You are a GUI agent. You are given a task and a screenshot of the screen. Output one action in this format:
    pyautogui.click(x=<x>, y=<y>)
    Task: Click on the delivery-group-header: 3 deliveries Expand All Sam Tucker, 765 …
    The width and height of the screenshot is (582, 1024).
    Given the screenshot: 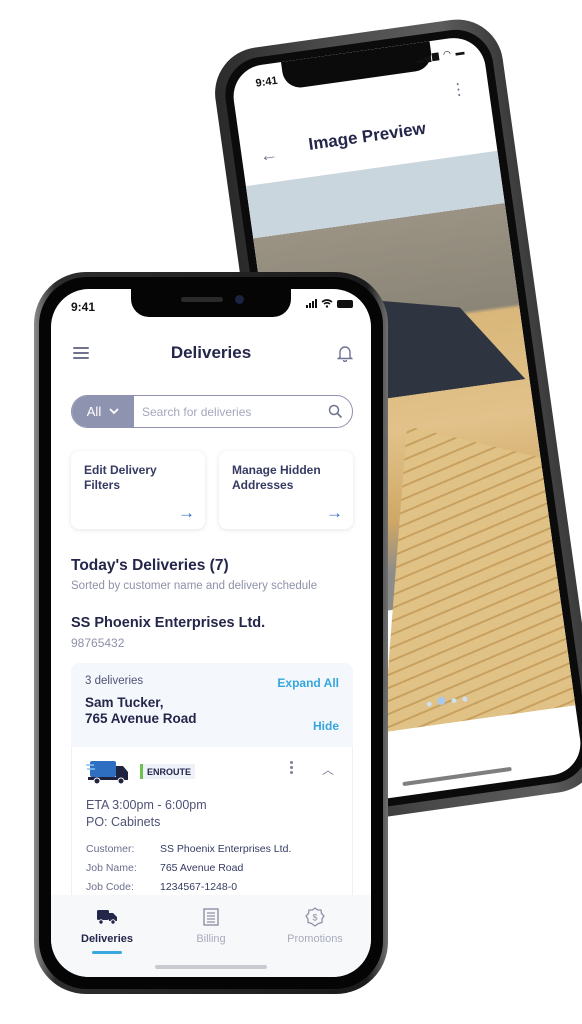 What is the action you would take?
    pyautogui.click(x=212, y=705)
    